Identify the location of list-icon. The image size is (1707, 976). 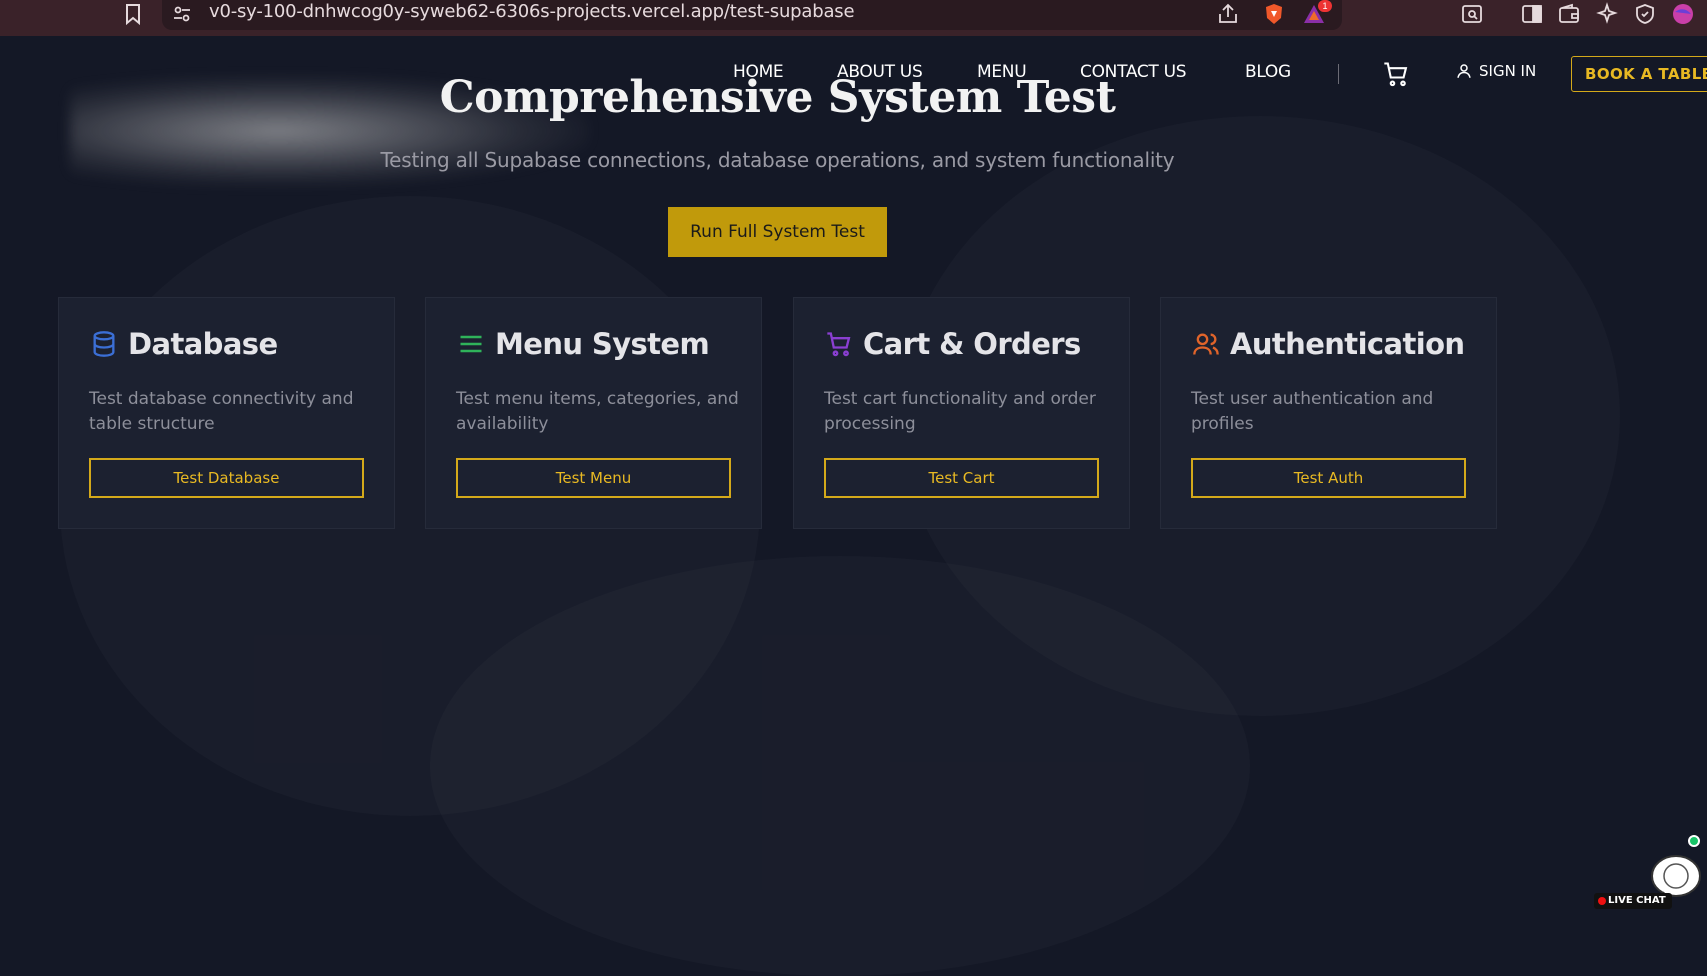
(471, 344).